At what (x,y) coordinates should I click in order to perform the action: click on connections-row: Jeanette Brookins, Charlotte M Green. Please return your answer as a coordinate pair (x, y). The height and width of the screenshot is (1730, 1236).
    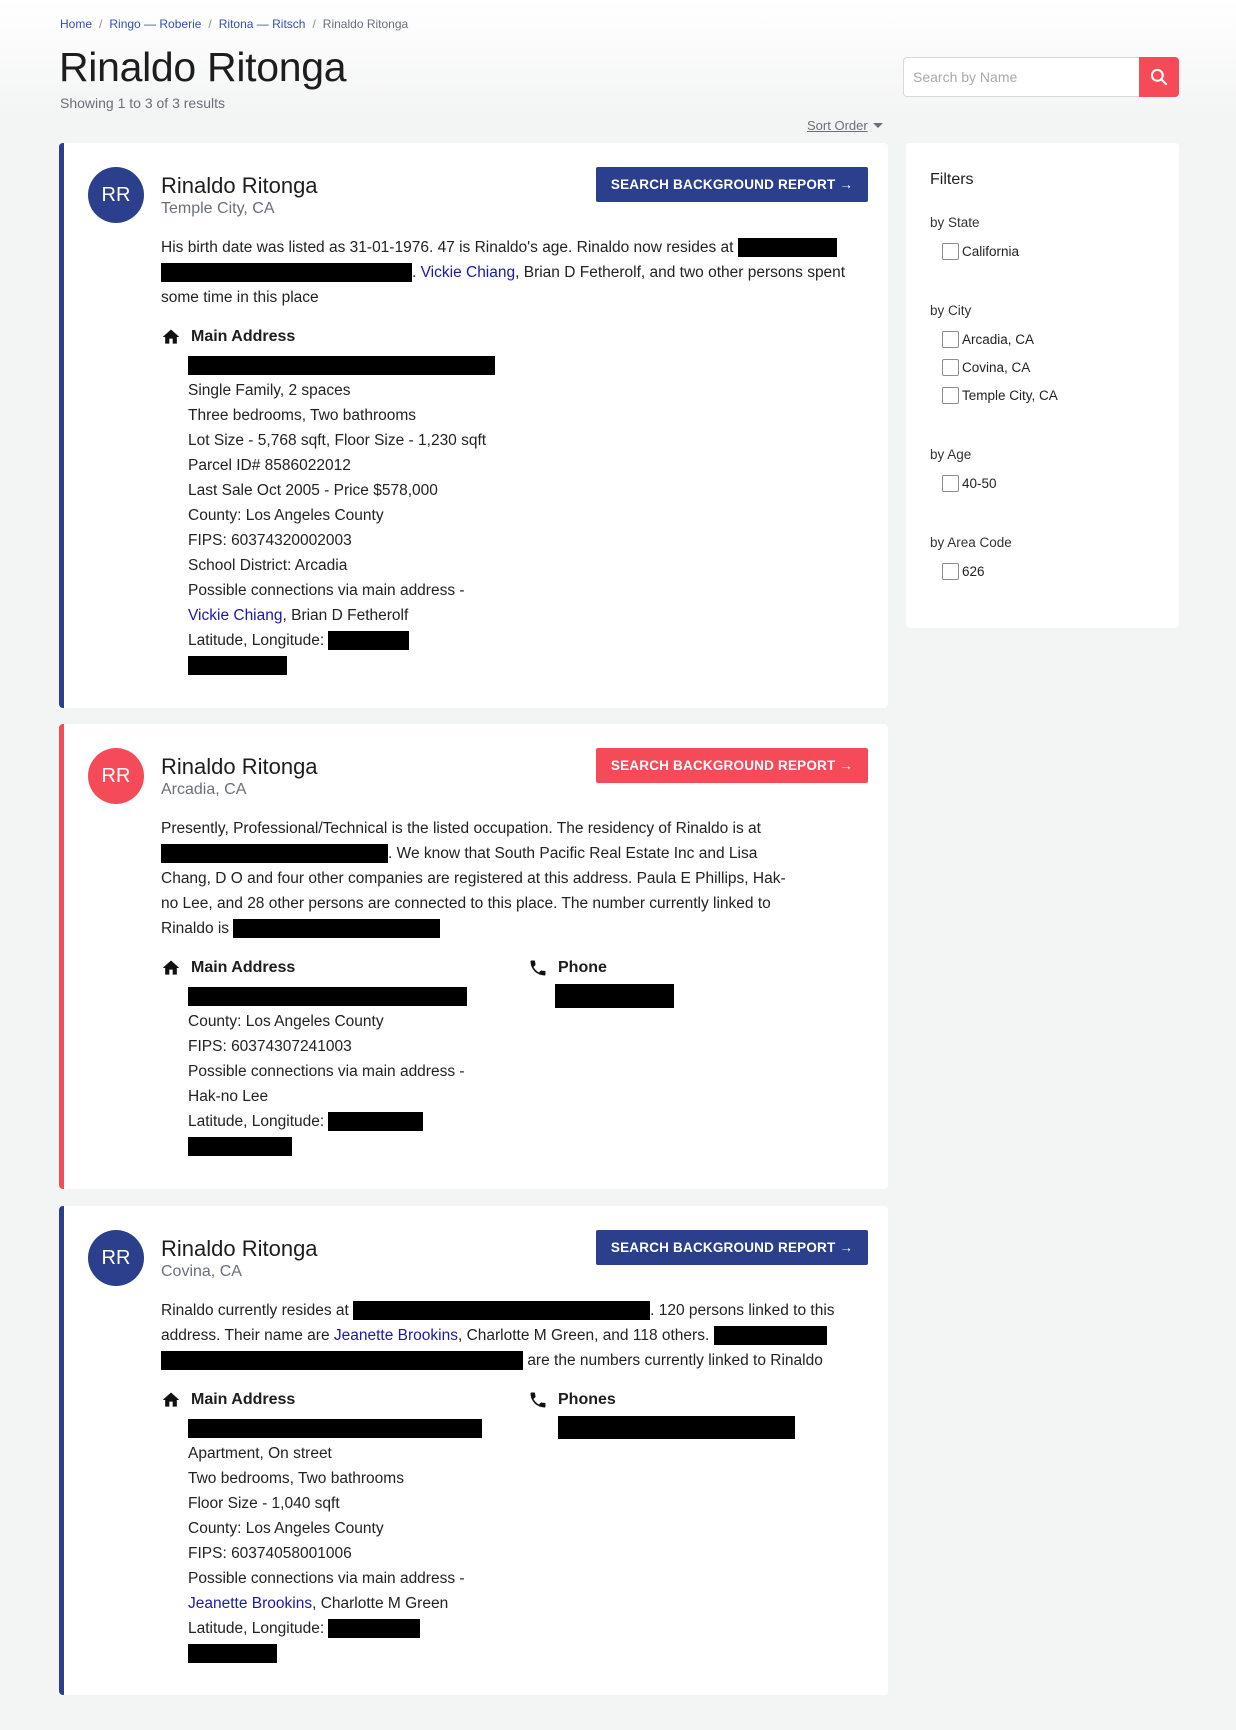
    Looking at the image, I should click on (335, 1603).